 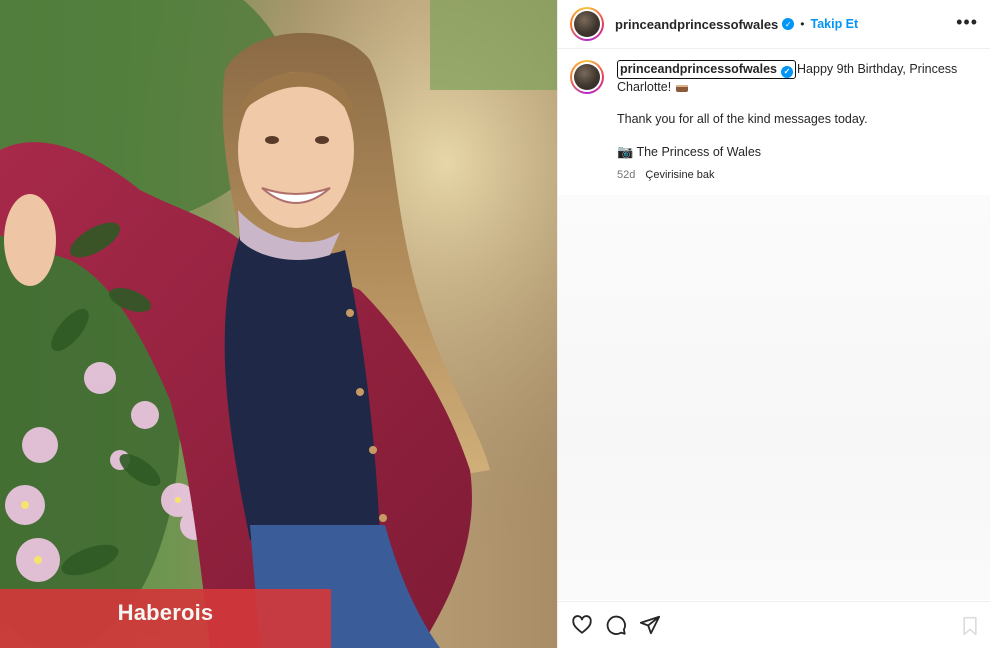 I want to click on caption-meta: 52d Çevirisine bak, so click(x=793, y=175).